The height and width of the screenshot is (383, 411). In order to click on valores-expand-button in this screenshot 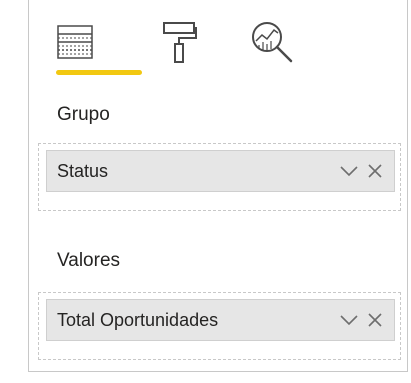, I will do `click(349, 320)`.